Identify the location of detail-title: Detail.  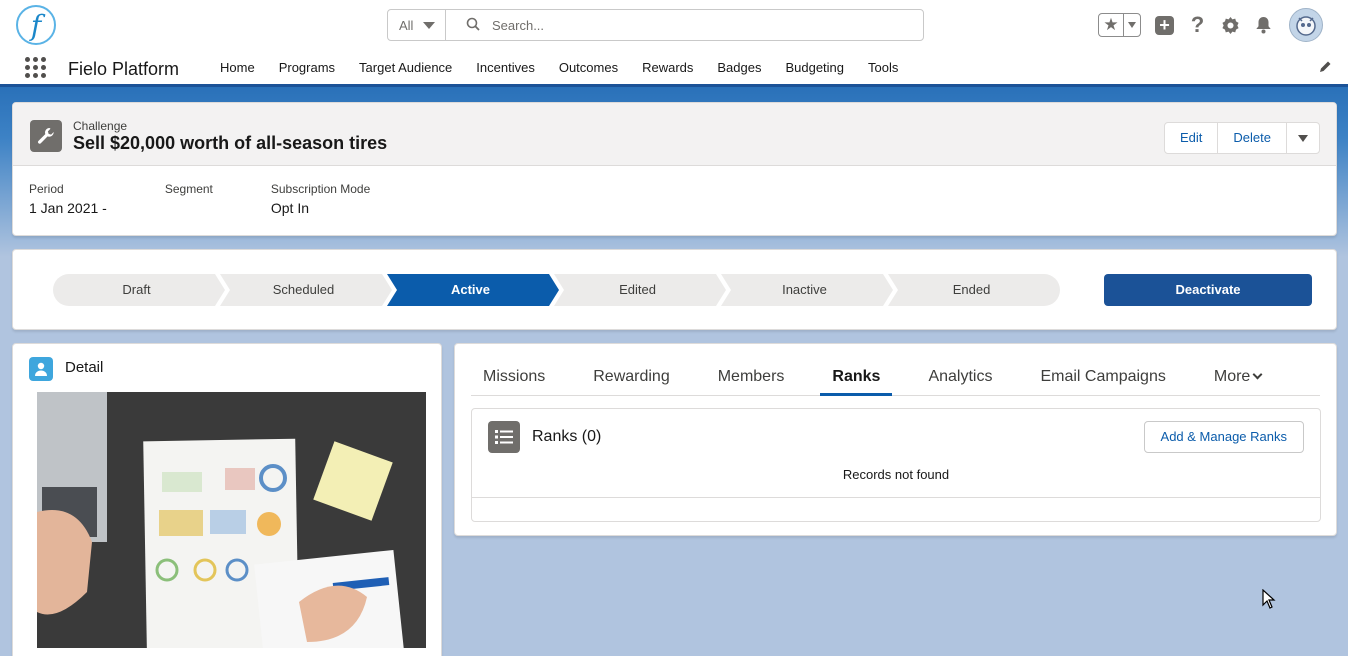
(84, 367).